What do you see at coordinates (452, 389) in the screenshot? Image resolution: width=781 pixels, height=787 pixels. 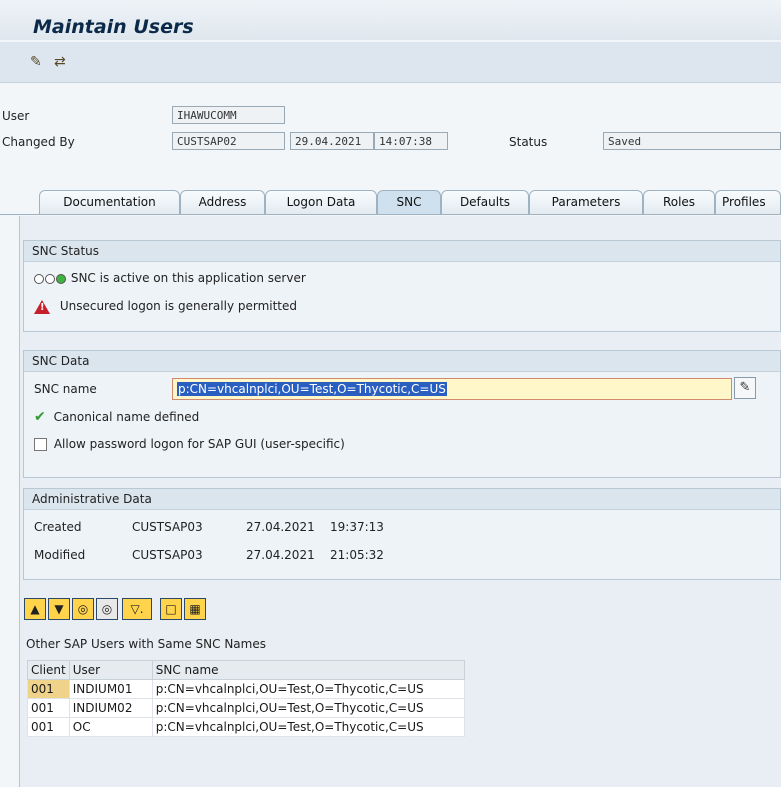 I see `snc-name-input: p:CN=vhcalnplci,OU=Test,O=Thycotic,C=US` at bounding box center [452, 389].